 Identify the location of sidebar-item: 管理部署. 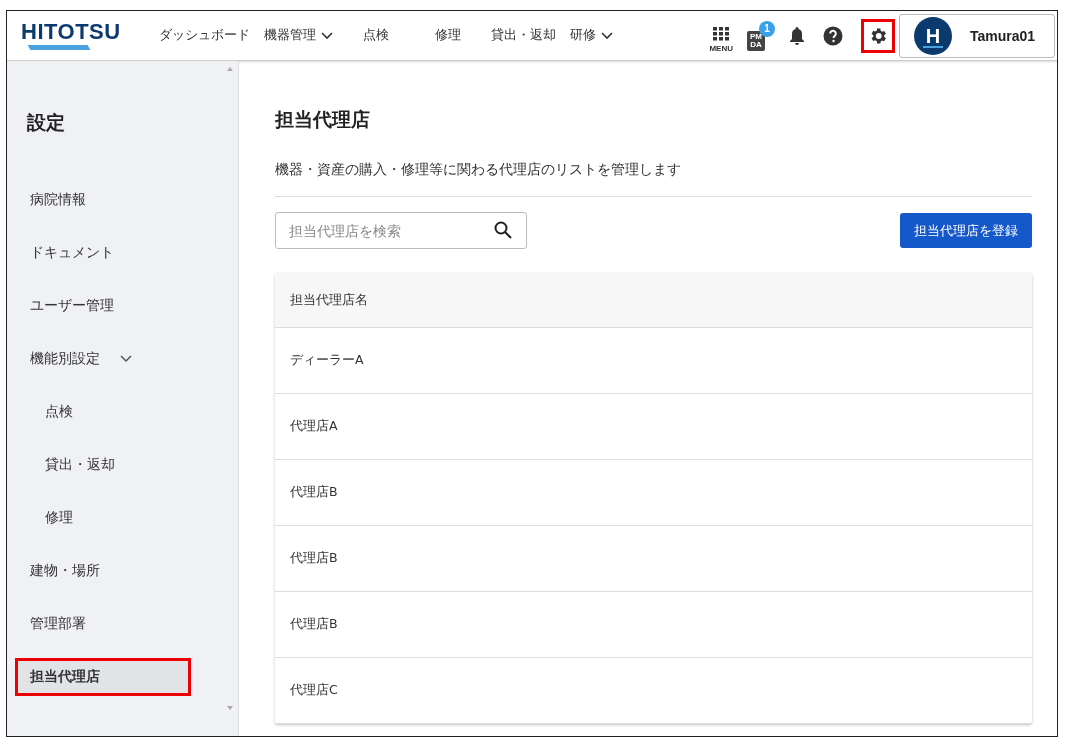
(103, 624).